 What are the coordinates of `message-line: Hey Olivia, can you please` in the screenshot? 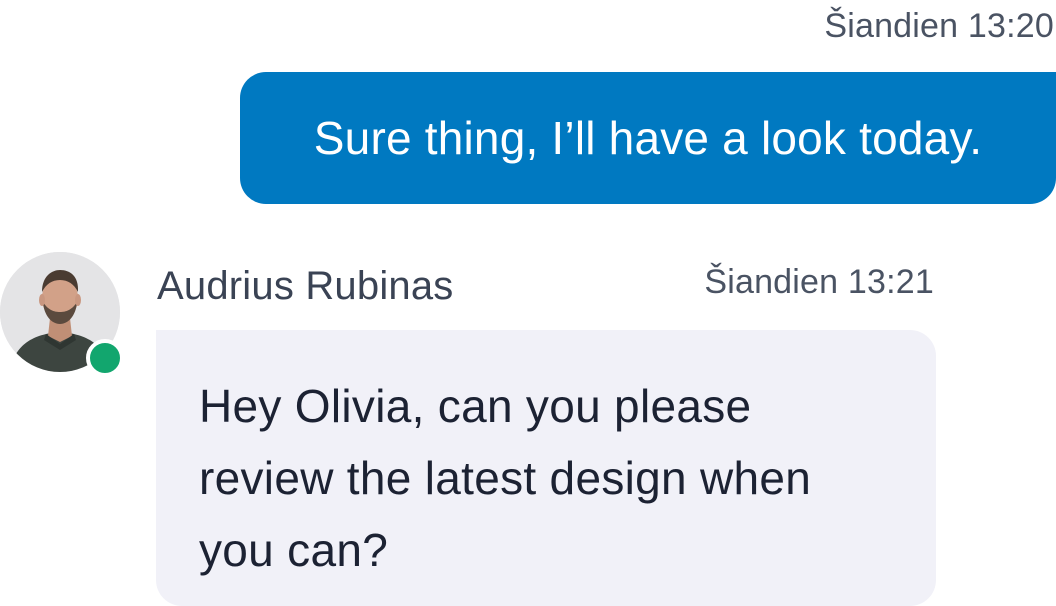 It's located at (475, 406).